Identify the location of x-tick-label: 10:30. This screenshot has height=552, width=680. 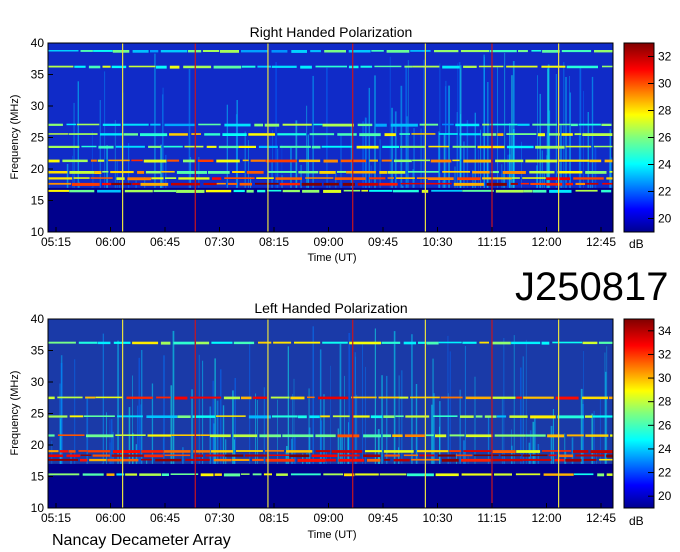
(437, 242).